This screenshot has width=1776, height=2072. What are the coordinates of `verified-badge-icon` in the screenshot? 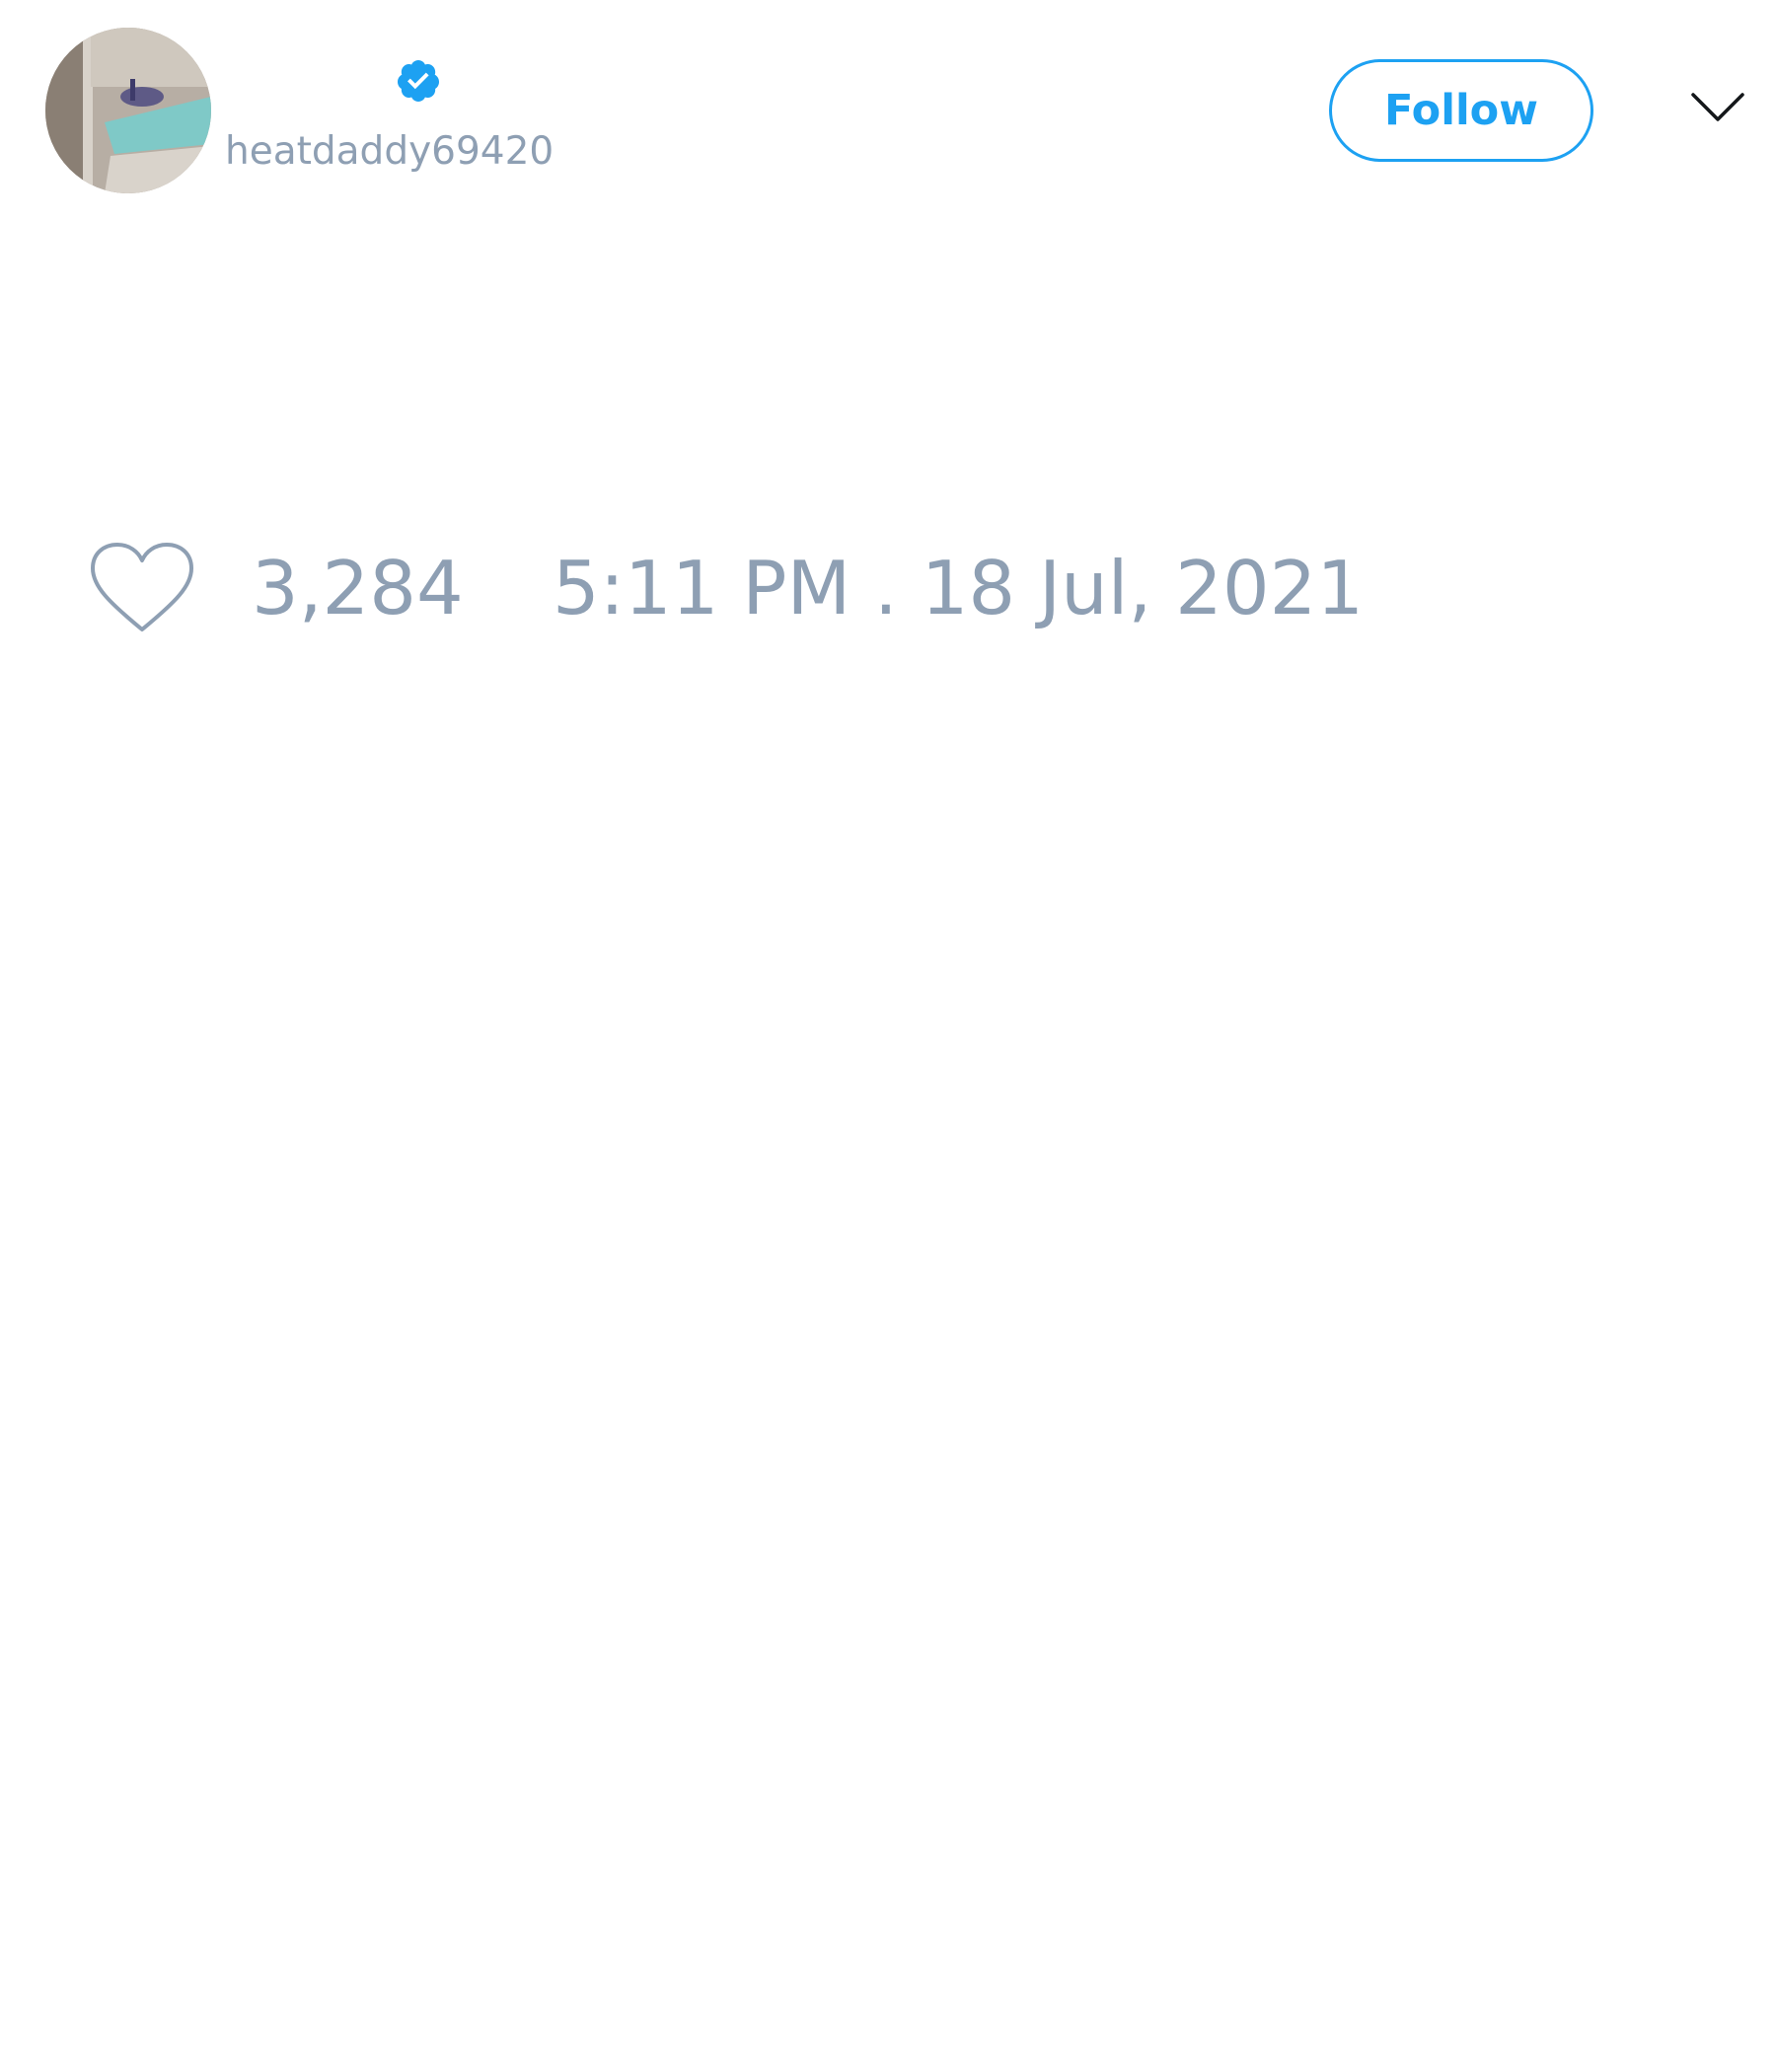 It's located at (418, 81).